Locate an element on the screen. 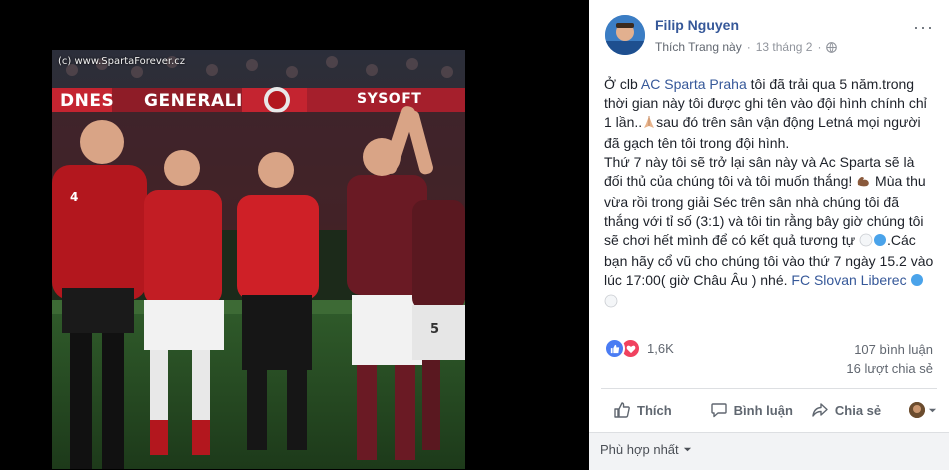 The height and width of the screenshot is (470, 949). shares-count: 16 lượt chia sẻ is located at coordinates (889, 368).